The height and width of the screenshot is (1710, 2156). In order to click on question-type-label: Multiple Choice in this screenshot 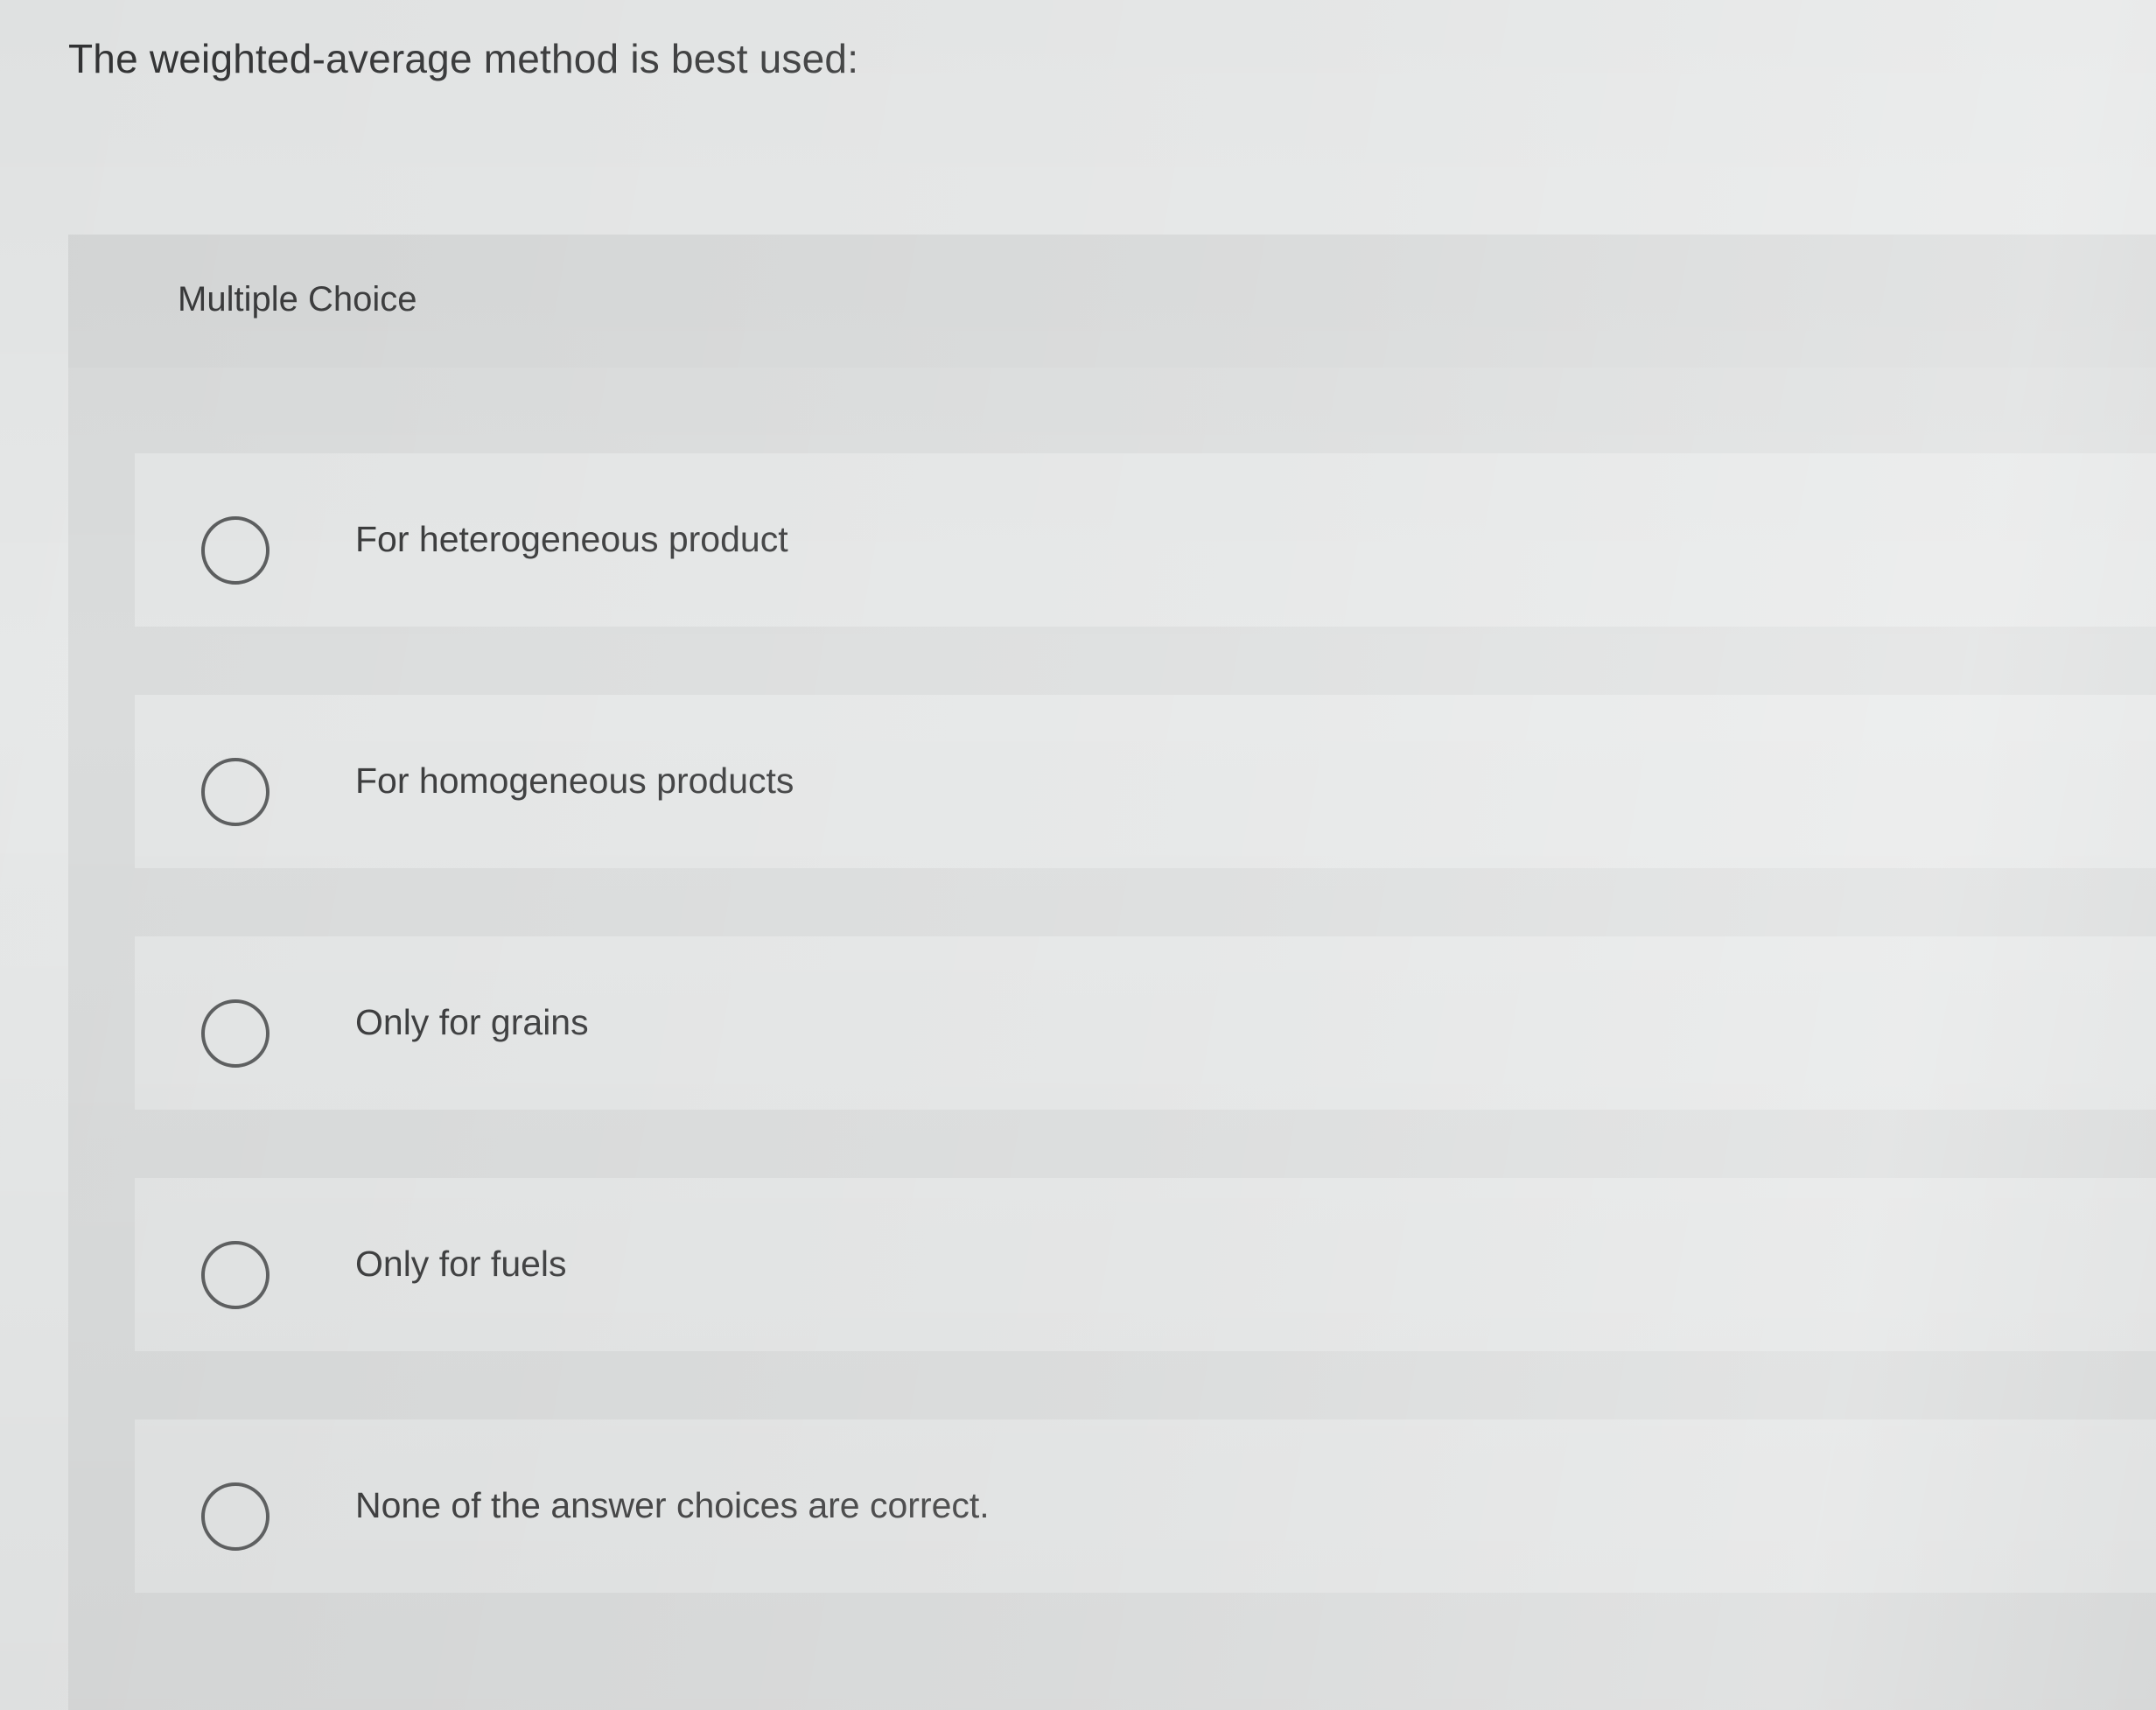, I will do `click(297, 299)`.